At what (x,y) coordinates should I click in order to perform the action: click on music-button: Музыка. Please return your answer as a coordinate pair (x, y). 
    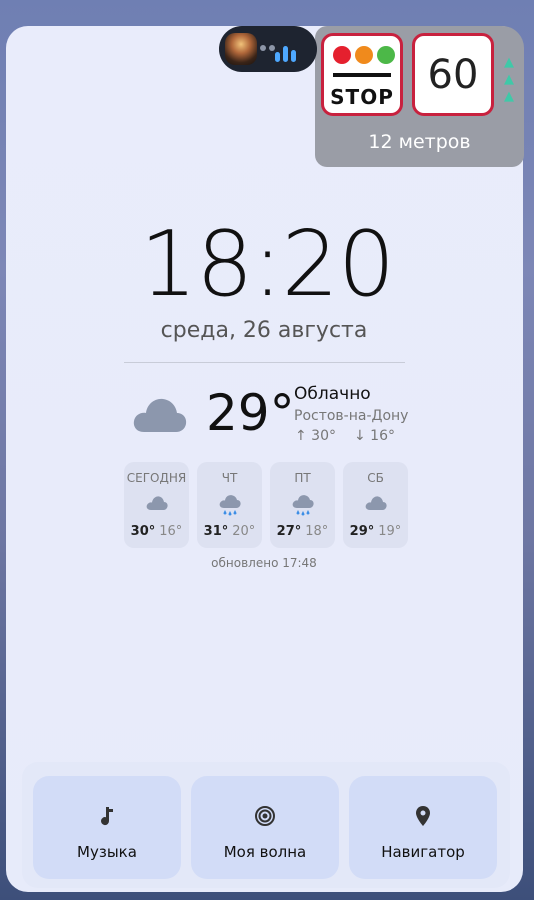
    Looking at the image, I should click on (107, 827).